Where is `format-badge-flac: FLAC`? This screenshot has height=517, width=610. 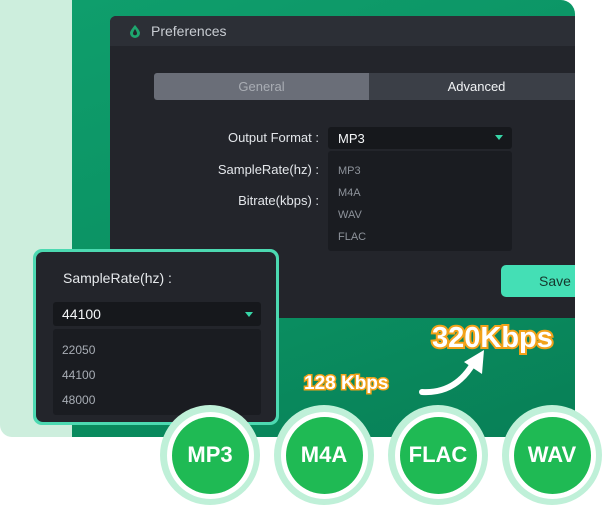 format-badge-flac: FLAC is located at coordinates (438, 455).